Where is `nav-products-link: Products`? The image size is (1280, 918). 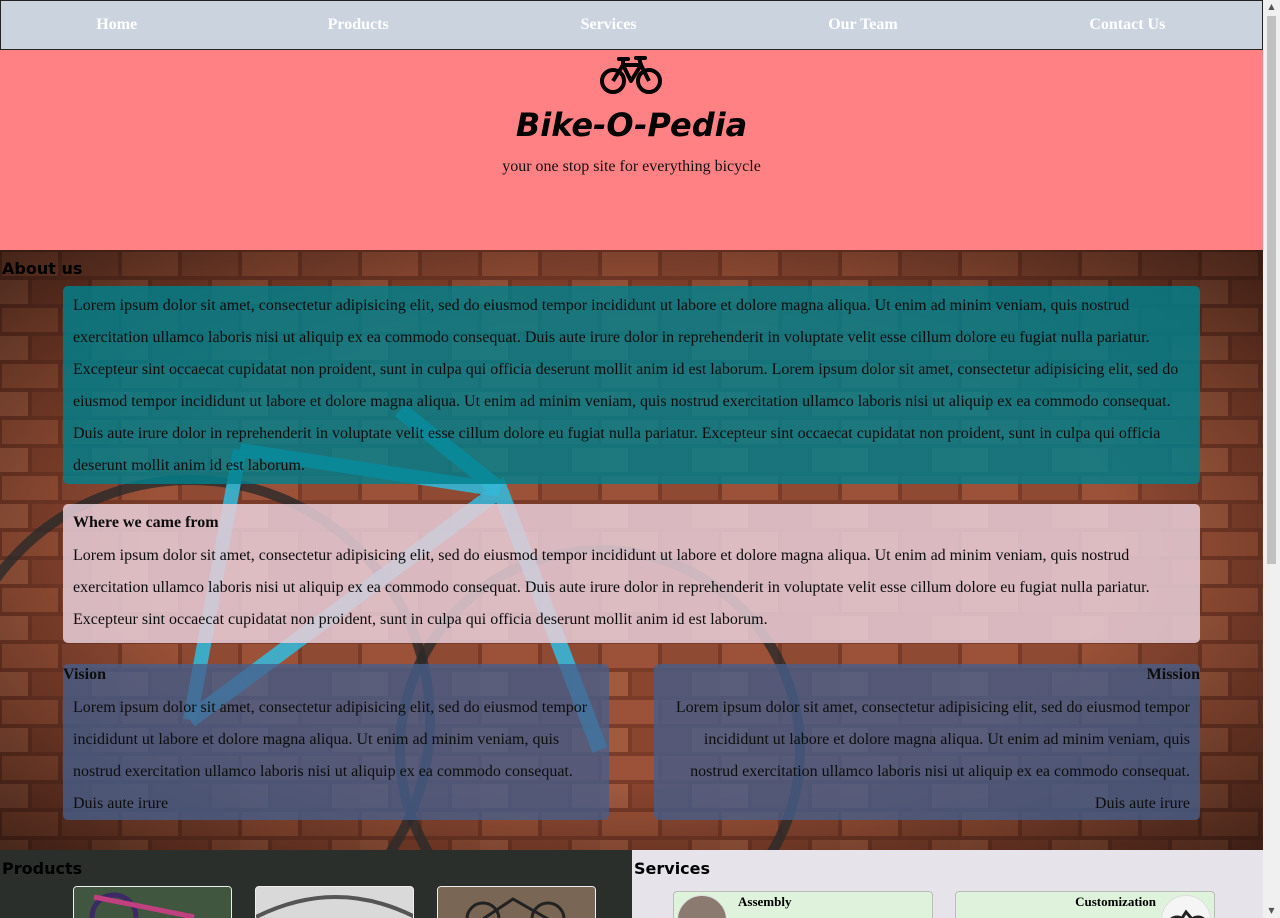
nav-products-link: Products is located at coordinates (357, 25).